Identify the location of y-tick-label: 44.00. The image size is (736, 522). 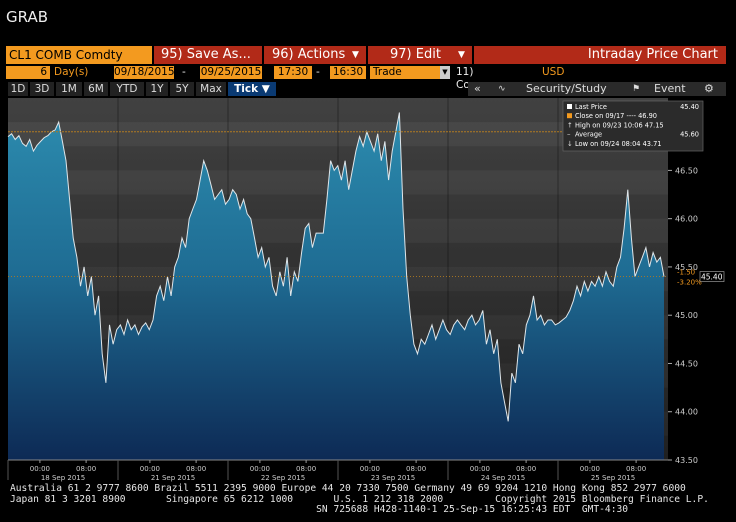
(686, 412).